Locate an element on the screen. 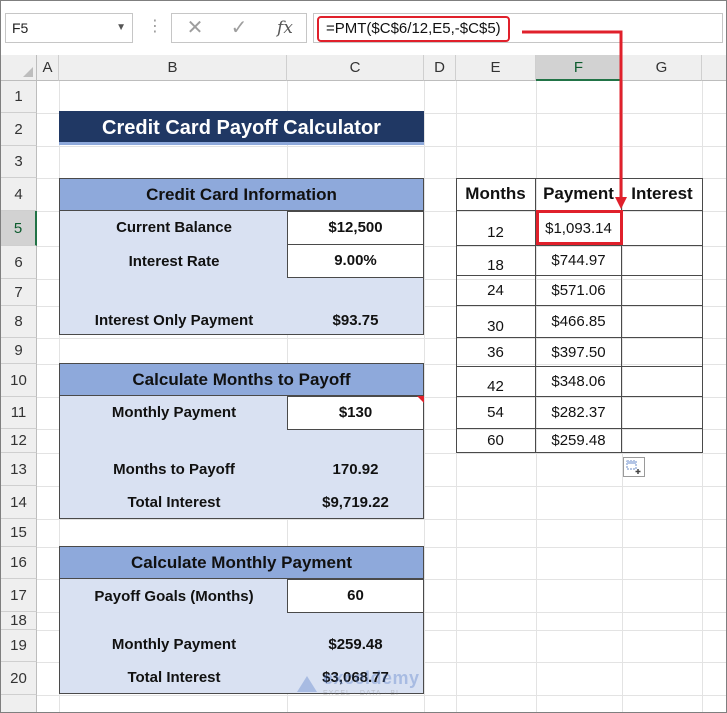 The height and width of the screenshot is (713, 727). chevron-down-icon: ▼ is located at coordinates (121, 28).